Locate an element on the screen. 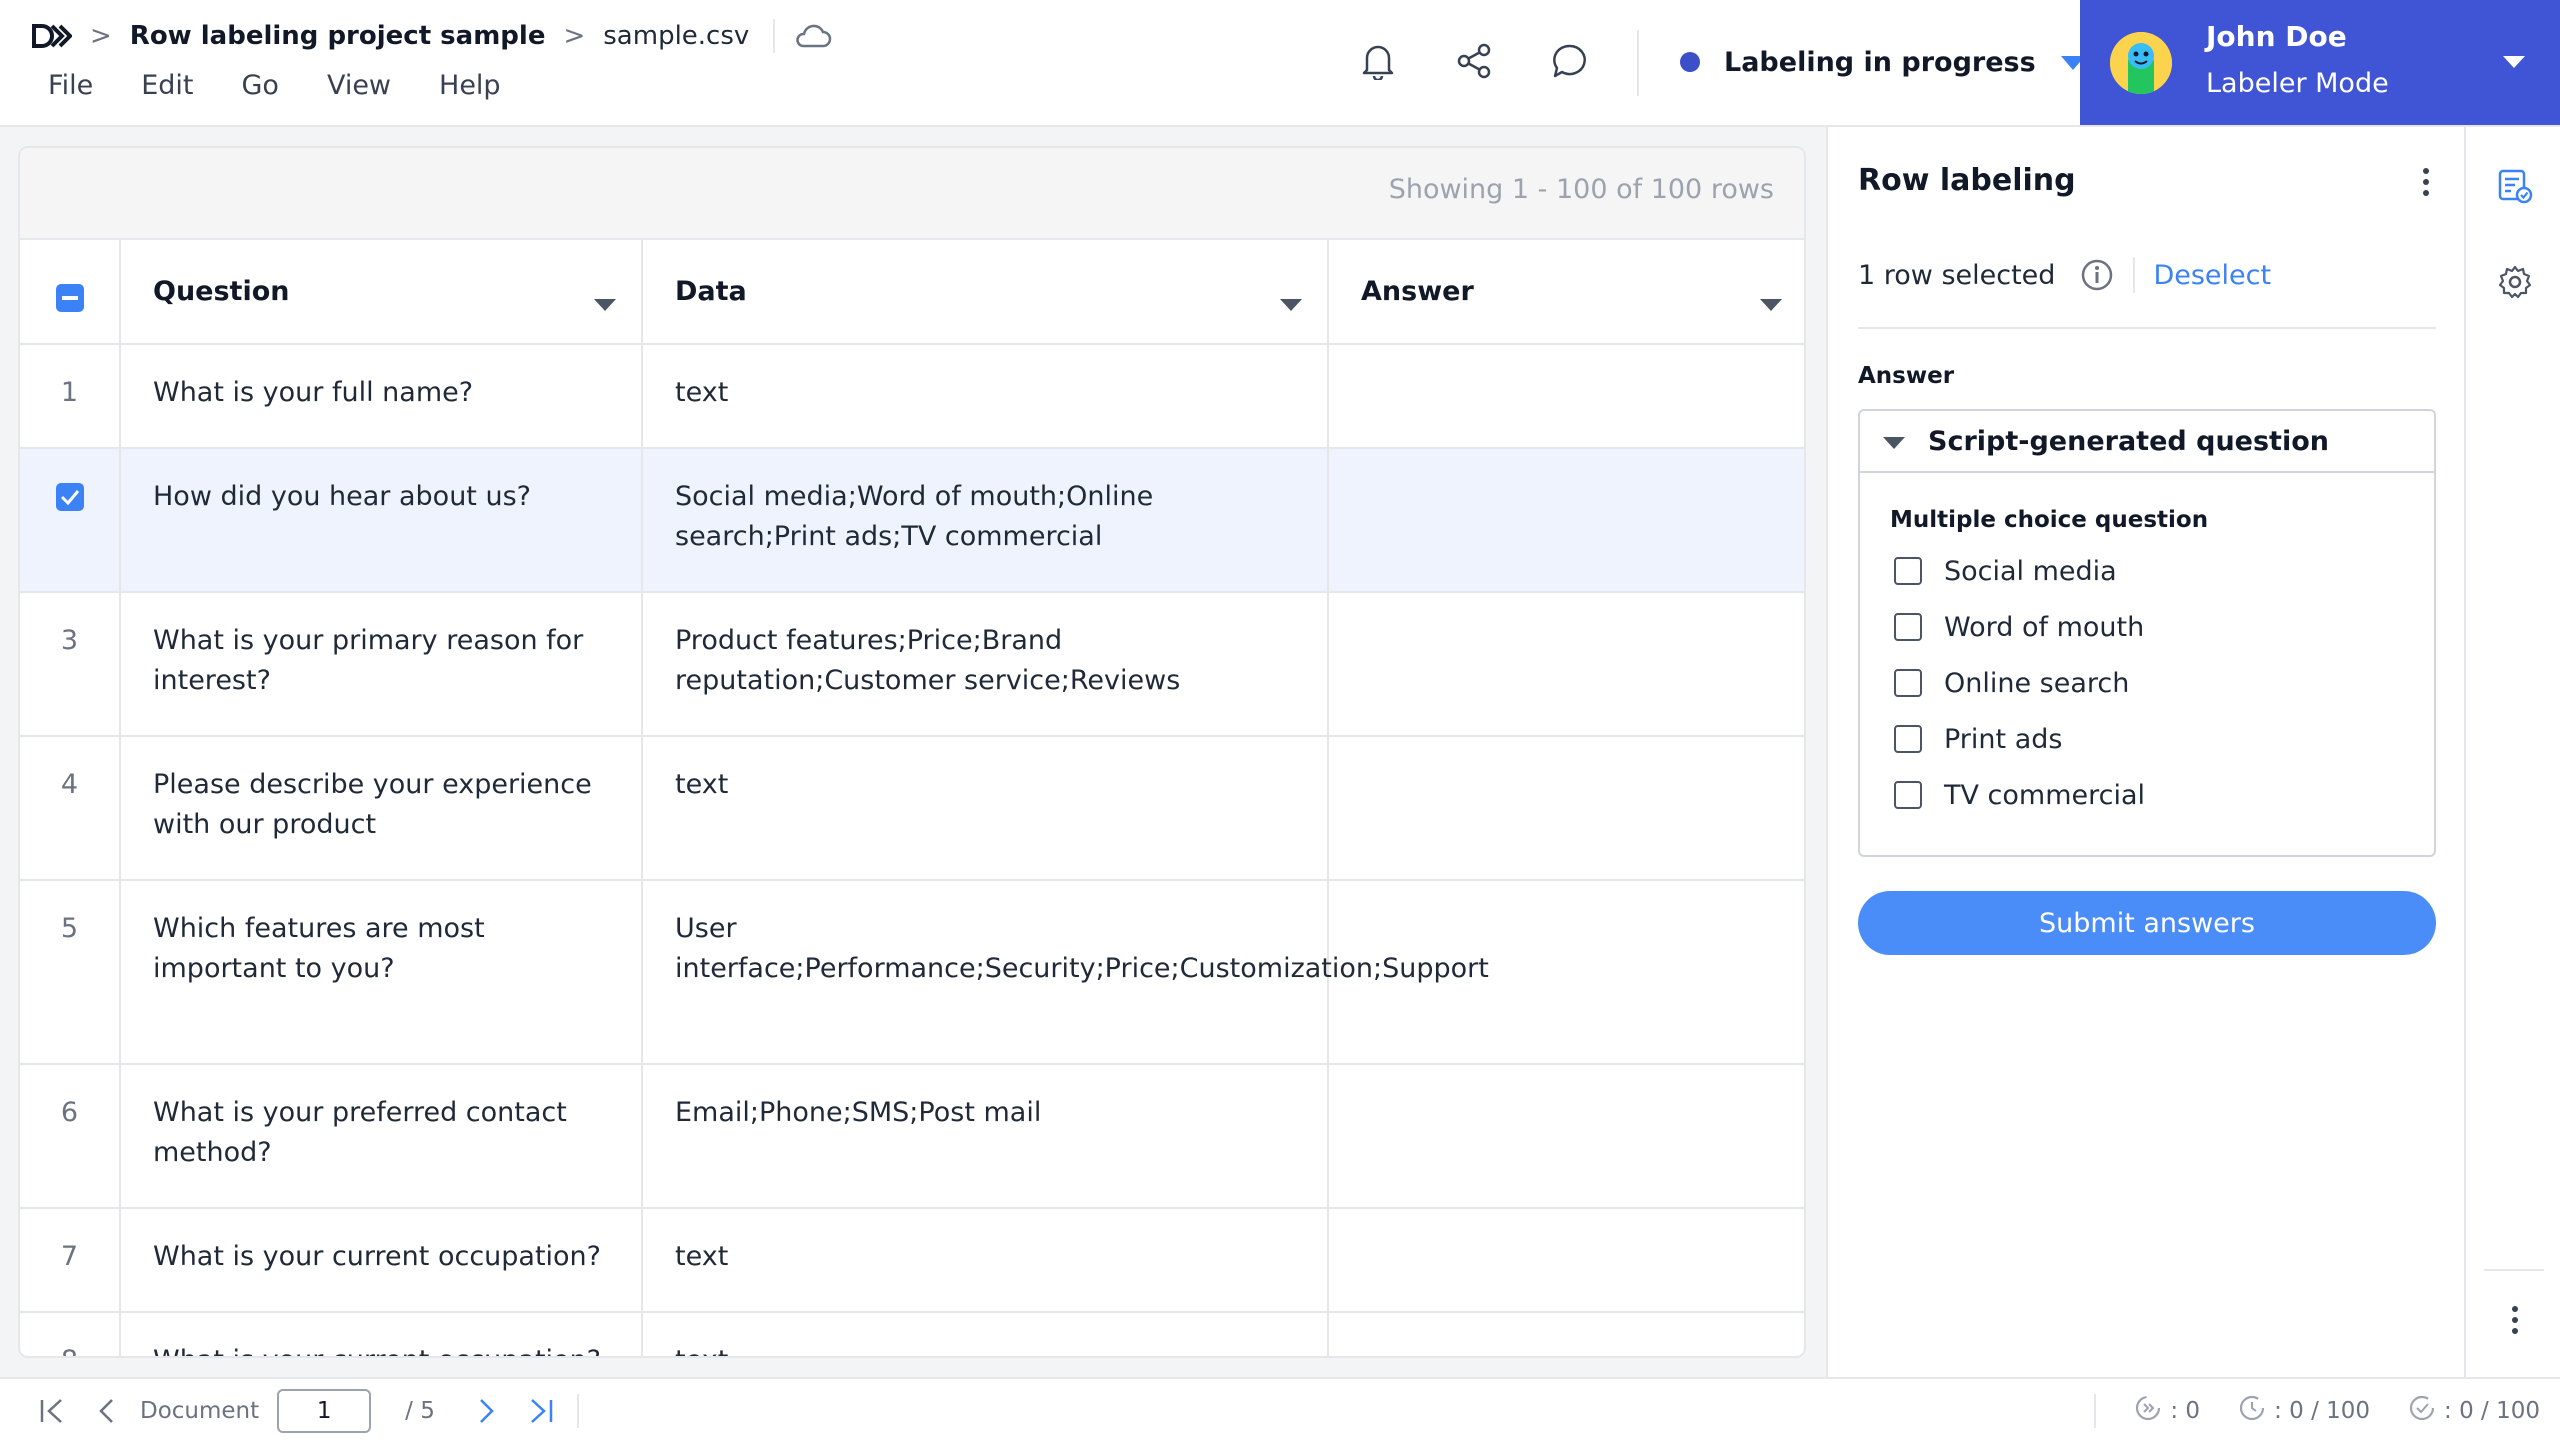 The width and height of the screenshot is (2560, 1440). menu-go: Go is located at coordinates (259, 90).